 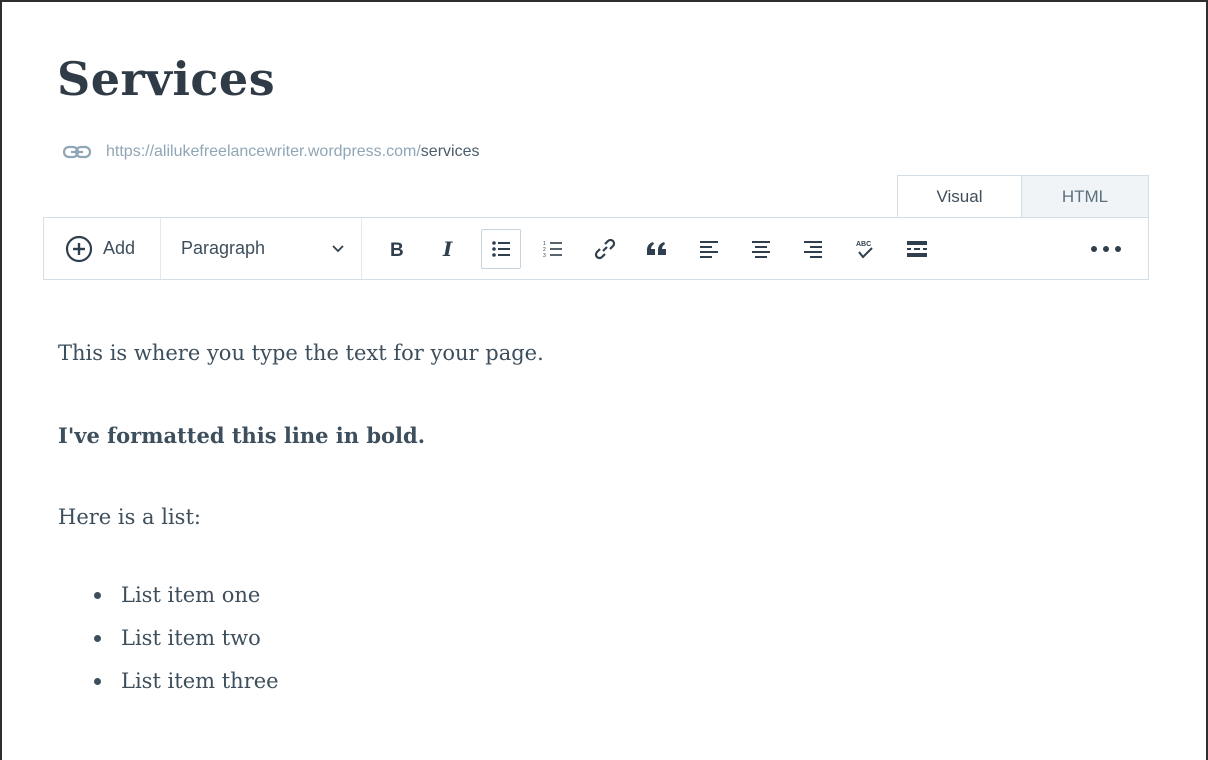 I want to click on permalink-slug: services, so click(x=450, y=152).